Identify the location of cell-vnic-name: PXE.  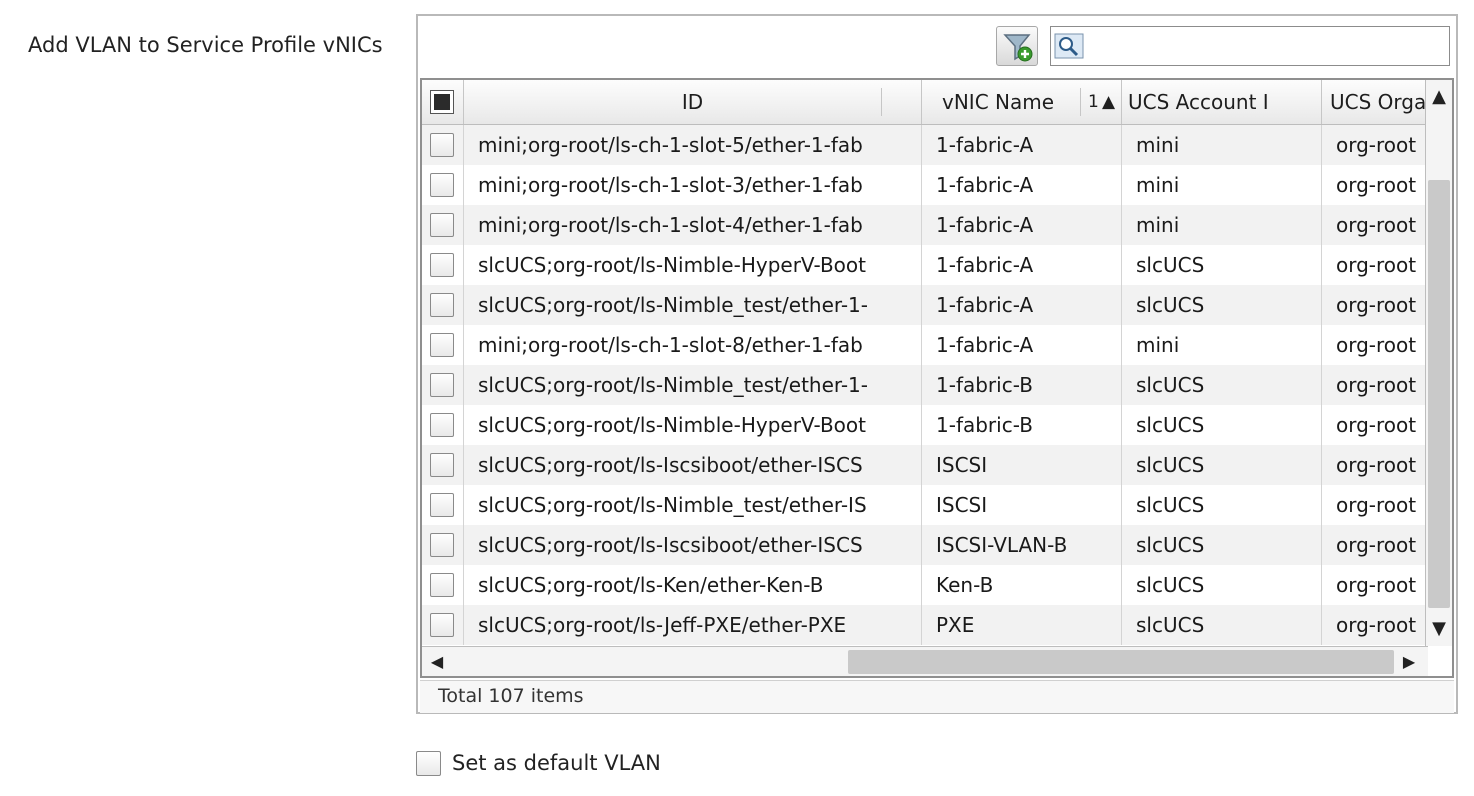
(1022, 625).